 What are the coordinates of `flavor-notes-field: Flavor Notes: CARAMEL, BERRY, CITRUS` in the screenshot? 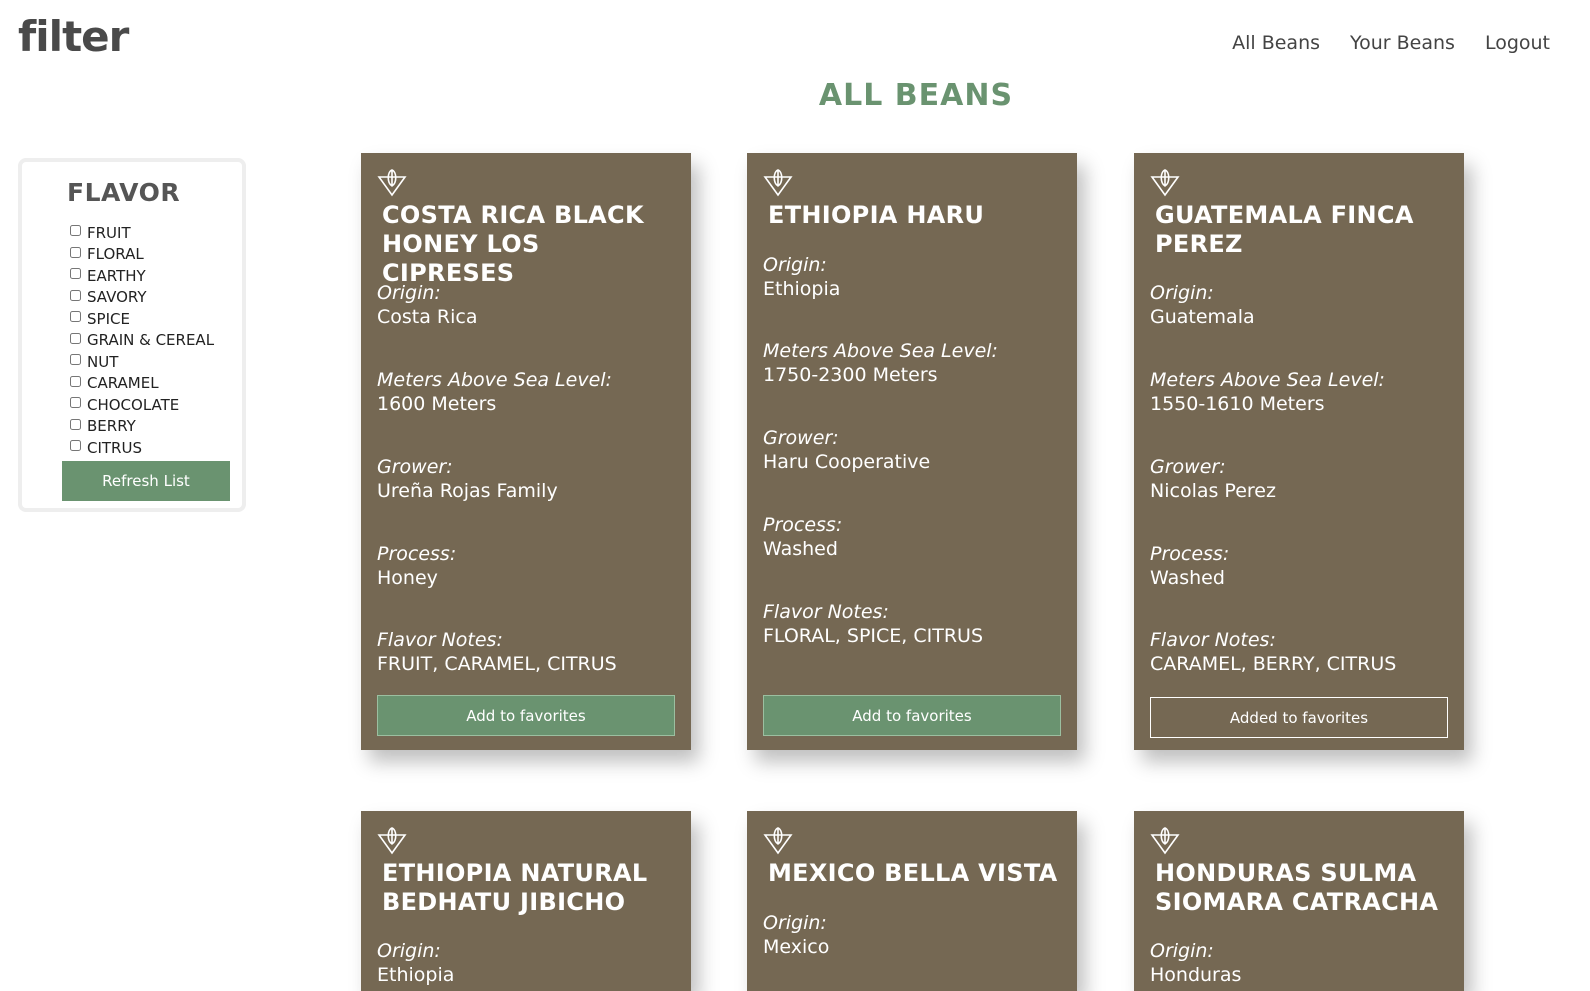 It's located at (1300, 652).